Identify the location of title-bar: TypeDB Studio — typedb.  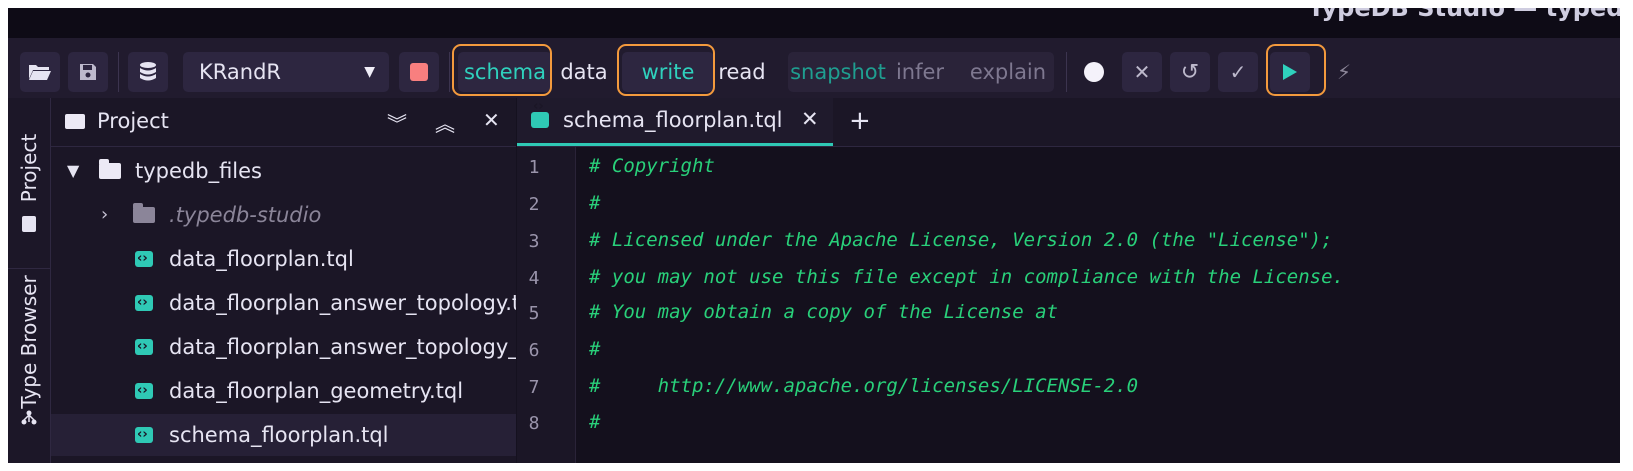
(814, 23).